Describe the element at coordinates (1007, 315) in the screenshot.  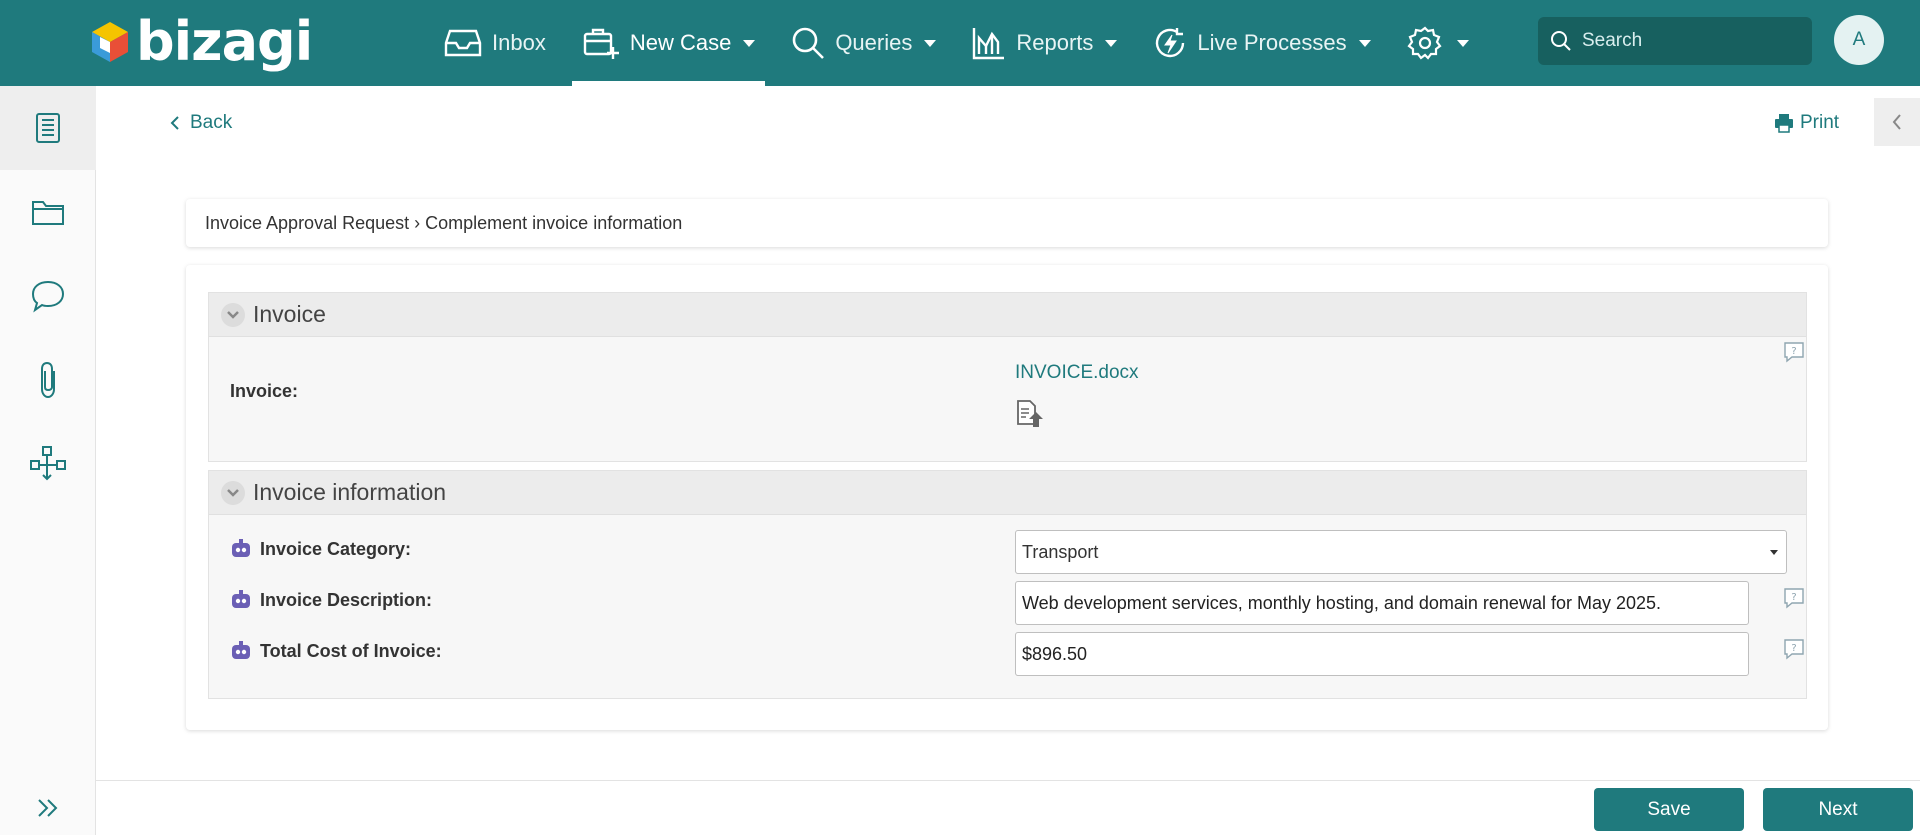
I see `group-invoice-header: Invoice` at that location.